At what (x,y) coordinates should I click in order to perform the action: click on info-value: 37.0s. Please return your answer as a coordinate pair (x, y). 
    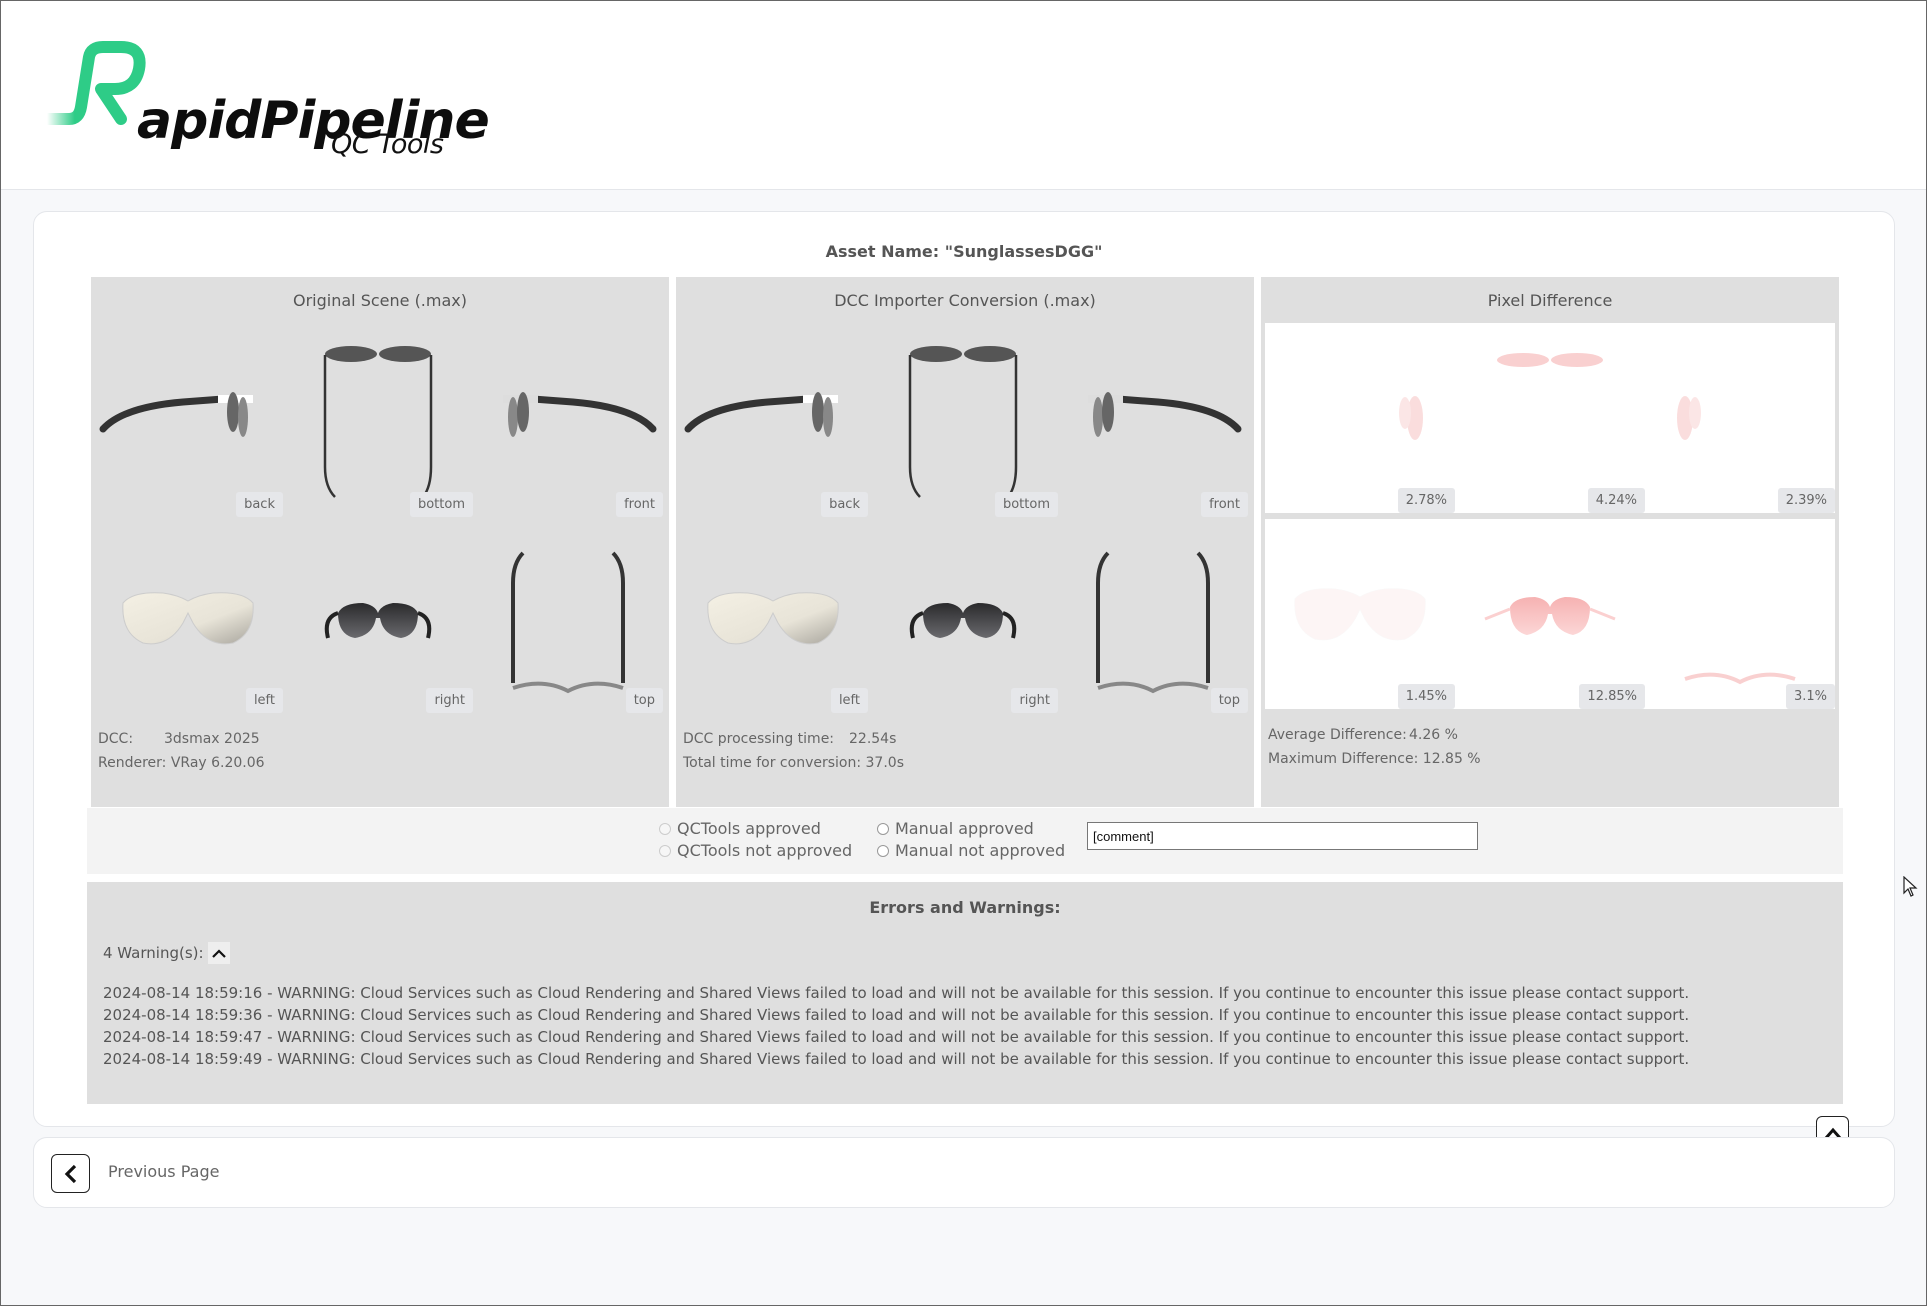
    Looking at the image, I should click on (884, 763).